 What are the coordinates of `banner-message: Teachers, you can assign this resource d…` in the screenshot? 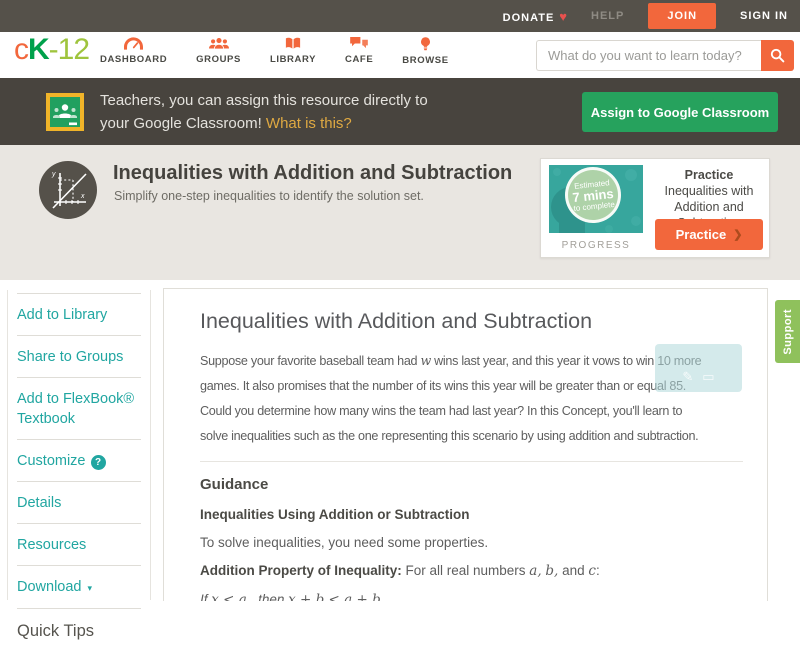 It's located at (264, 112).